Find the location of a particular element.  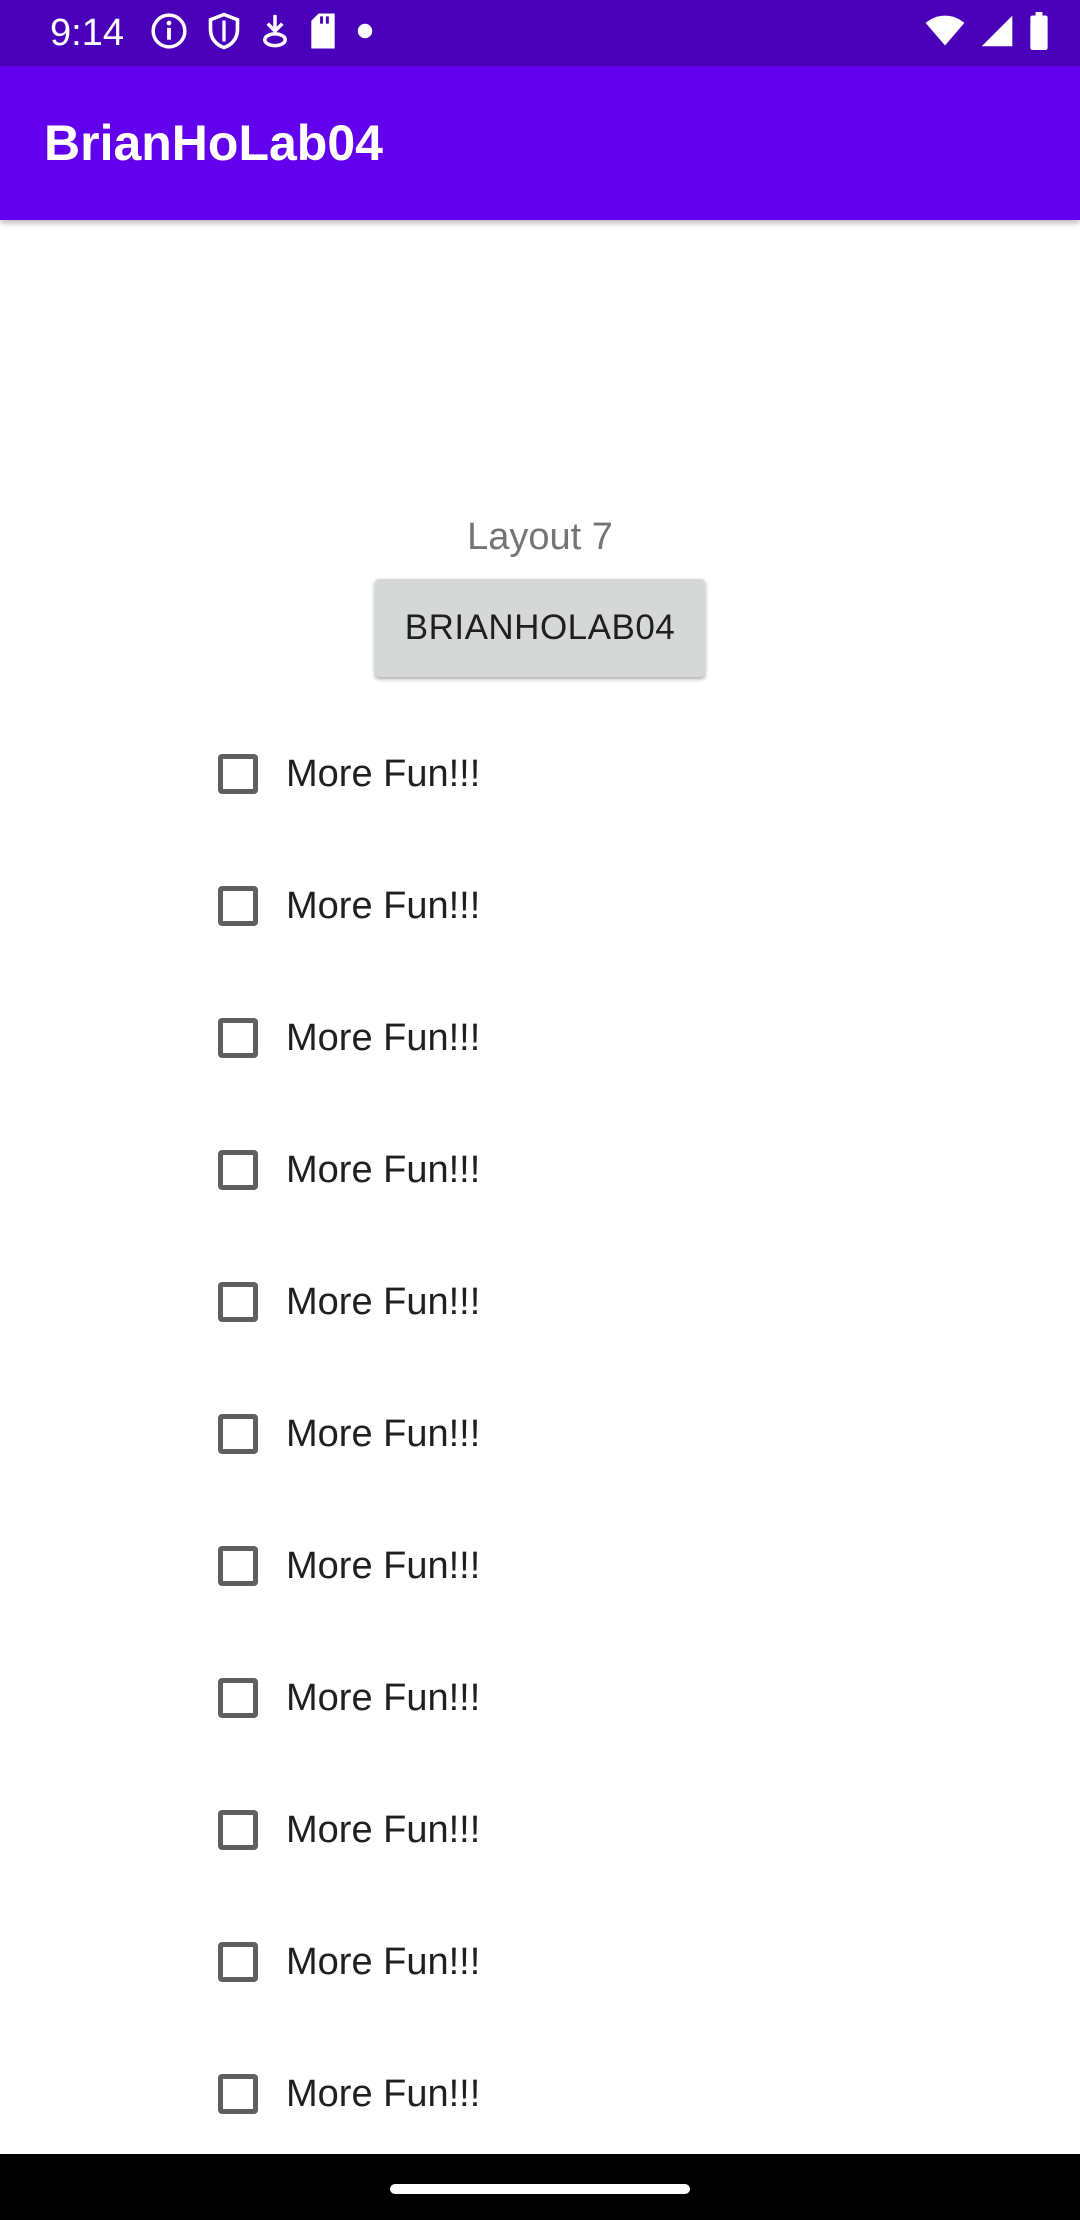

notification-icons is located at coordinates (262, 33).